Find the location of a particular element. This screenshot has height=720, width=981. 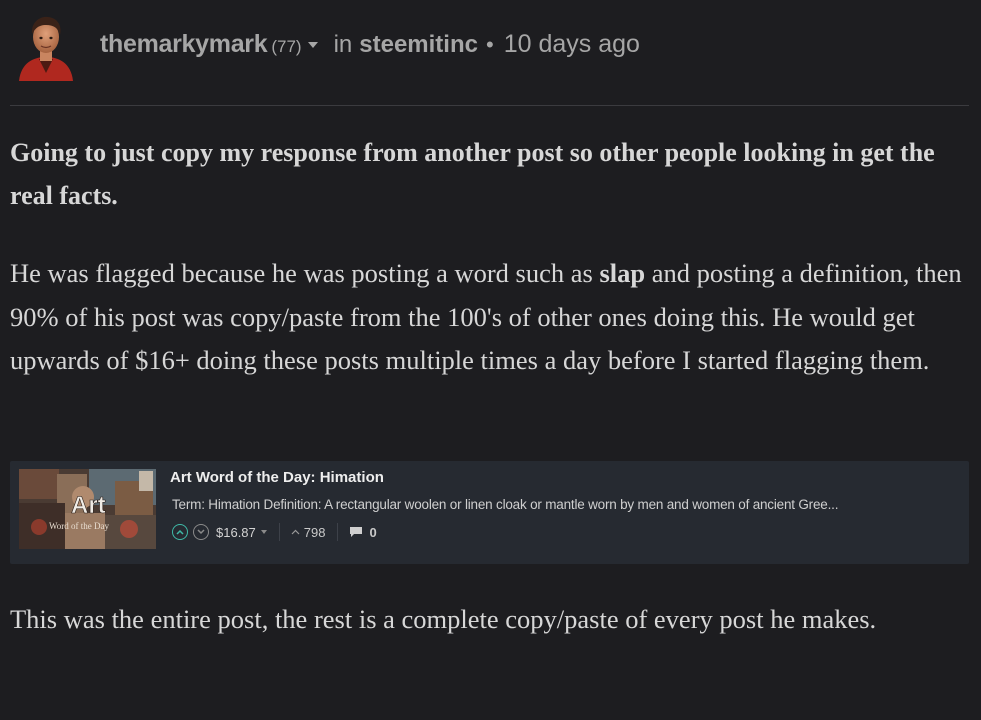

author-menu-chevron-down-icon is located at coordinates (312, 45).